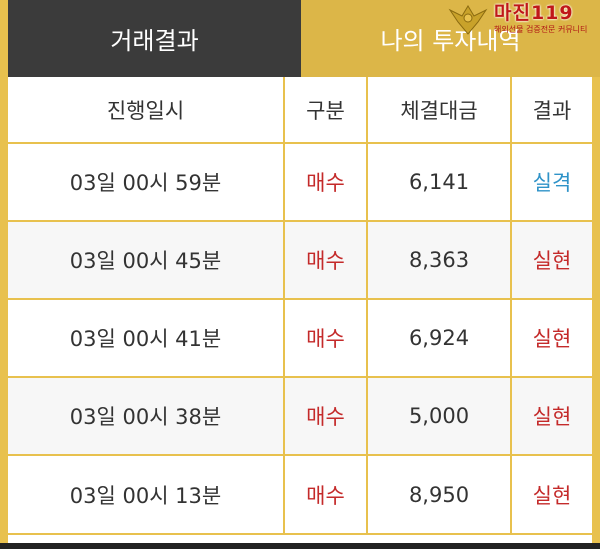  What do you see at coordinates (552, 110) in the screenshot?
I see `header-result: 결과` at bounding box center [552, 110].